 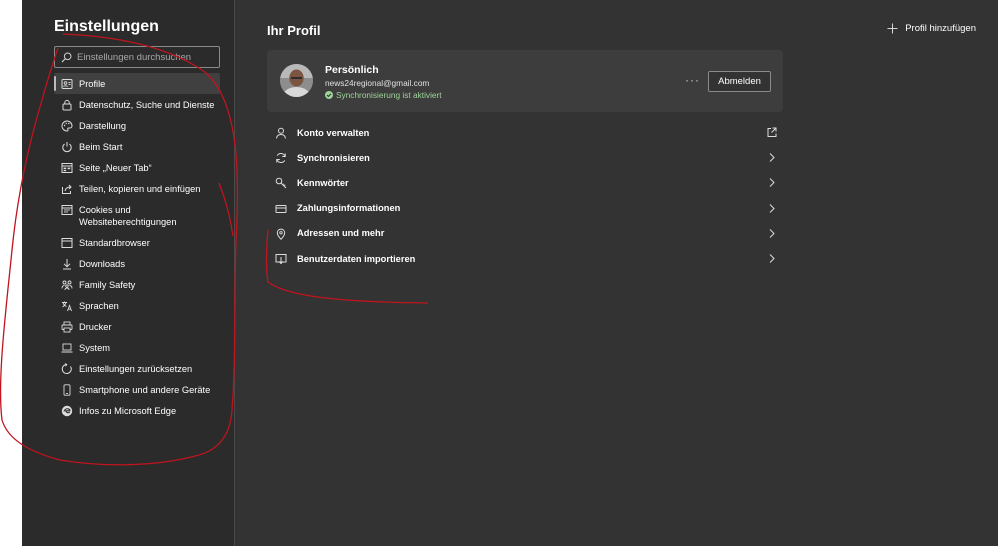 What do you see at coordinates (67, 126) in the screenshot?
I see `palette-icon` at bounding box center [67, 126].